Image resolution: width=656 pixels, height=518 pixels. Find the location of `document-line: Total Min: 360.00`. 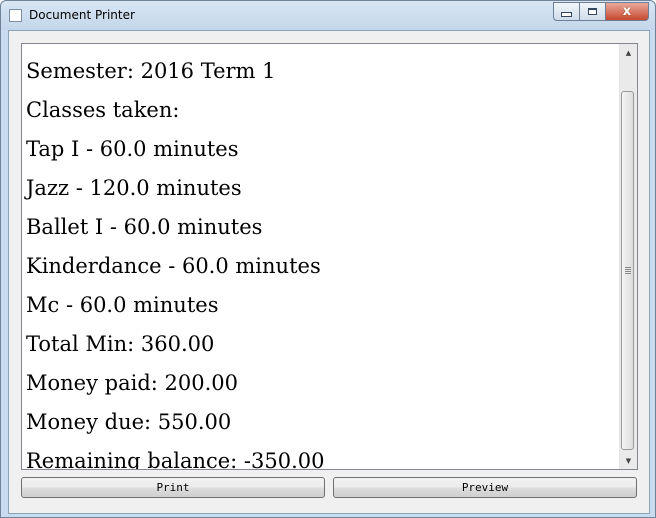

document-line: Total Min: 360.00 is located at coordinates (120, 344).